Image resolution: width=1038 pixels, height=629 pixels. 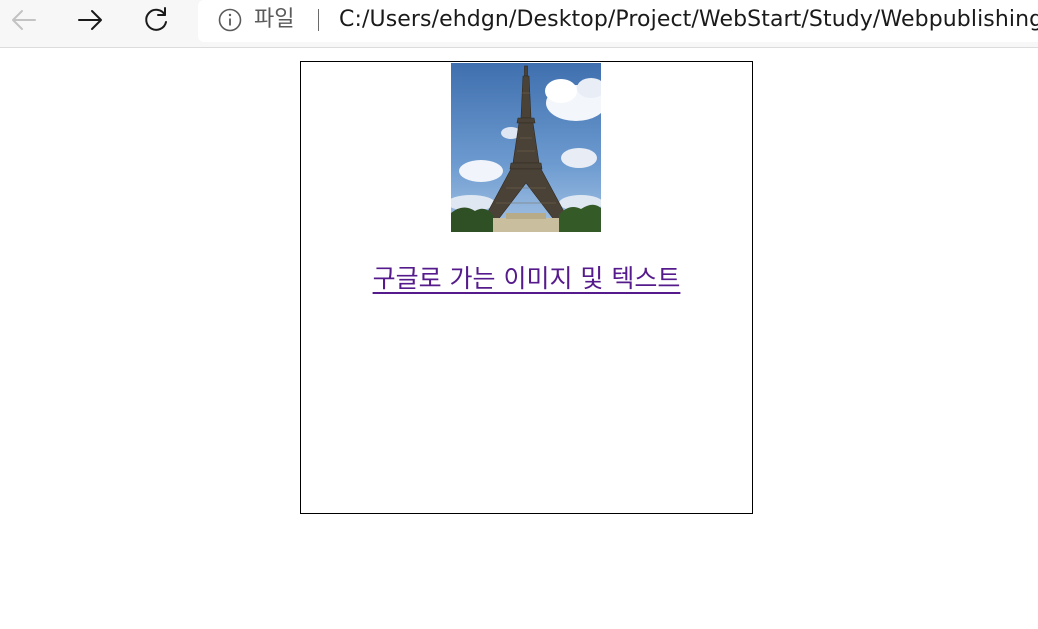 What do you see at coordinates (526, 279) in the screenshot?
I see `google-link-text: 구글로 가는 이미지 및 텍스트` at bounding box center [526, 279].